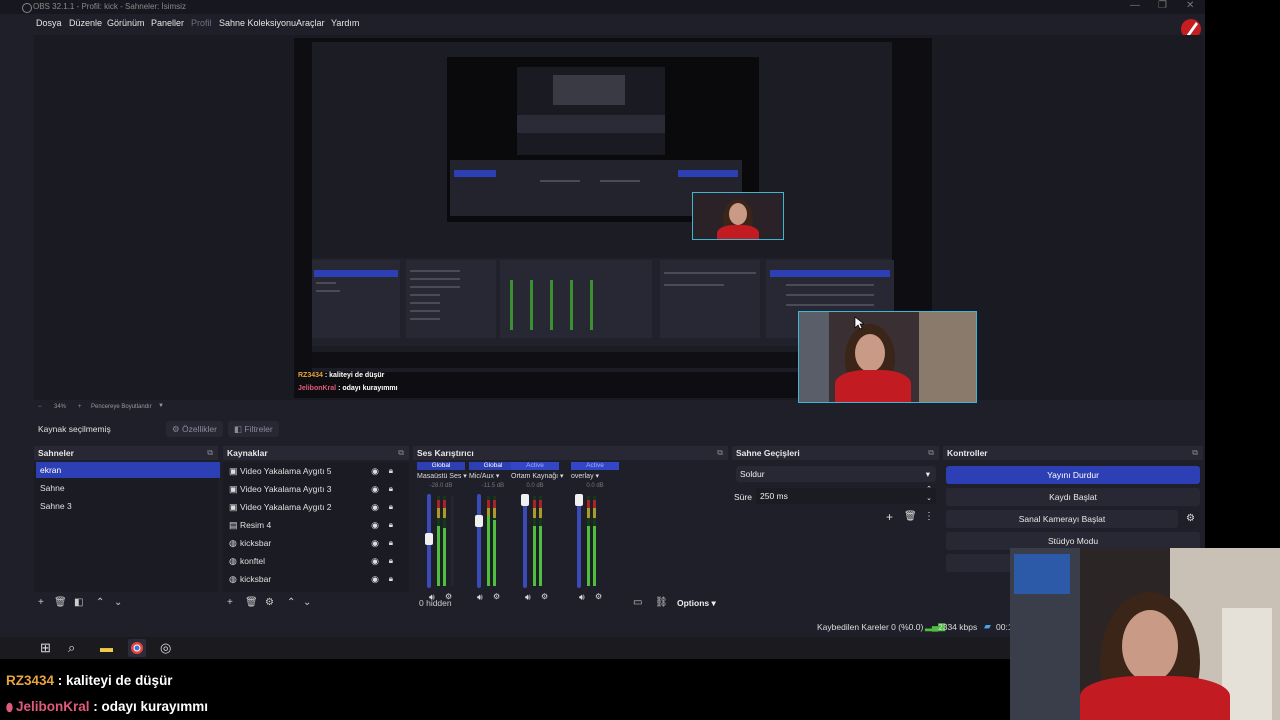 This screenshot has height=720, width=1280. I want to click on duration-spinbox: 250 ms ⌃ ⌄, so click(846, 494).